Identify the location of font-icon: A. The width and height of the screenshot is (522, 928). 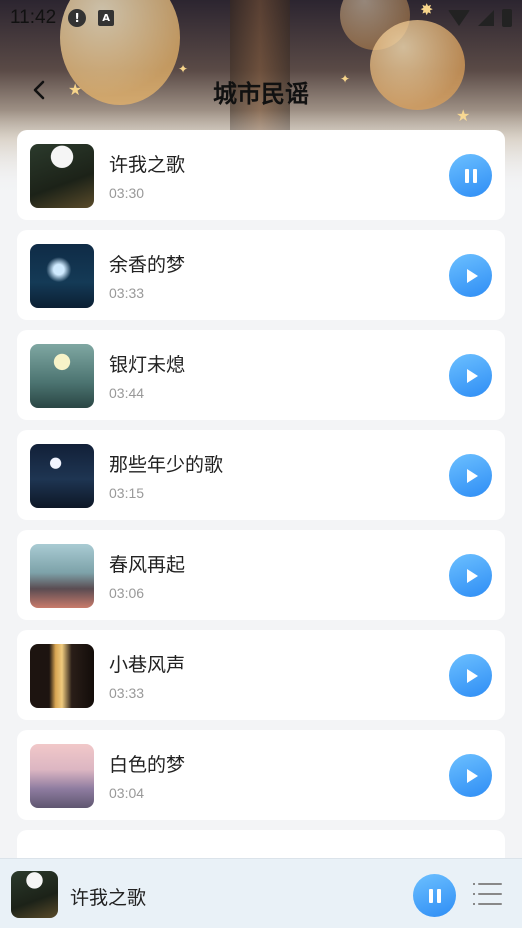
(106, 18).